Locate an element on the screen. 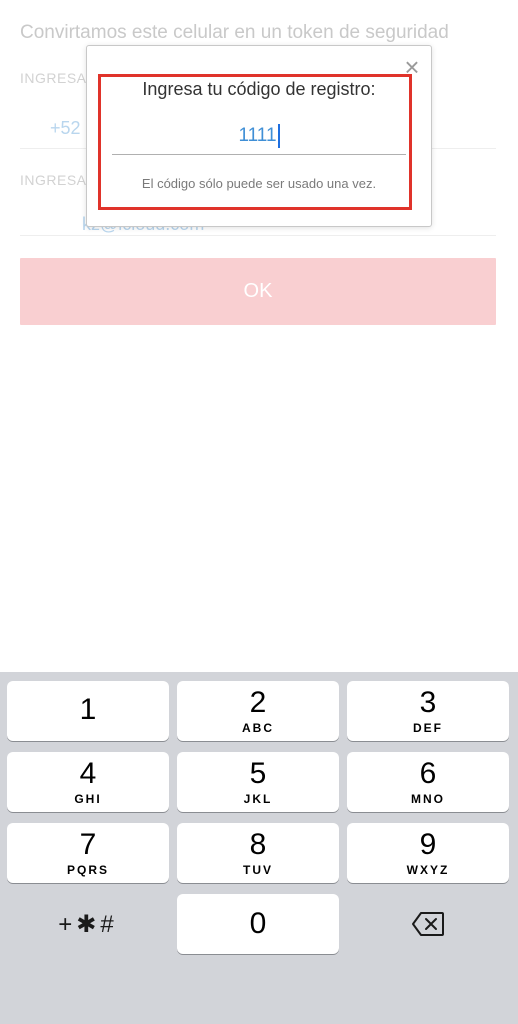 This screenshot has height=1024, width=518. key-digit: 3 is located at coordinates (428, 702).